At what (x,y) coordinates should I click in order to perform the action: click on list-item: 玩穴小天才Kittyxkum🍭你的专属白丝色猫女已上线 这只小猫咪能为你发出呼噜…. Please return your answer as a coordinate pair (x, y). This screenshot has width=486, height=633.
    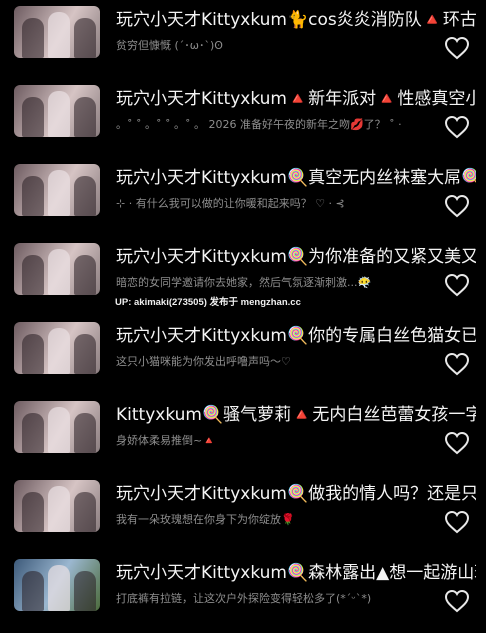
    Looking at the image, I should click on (243, 359).